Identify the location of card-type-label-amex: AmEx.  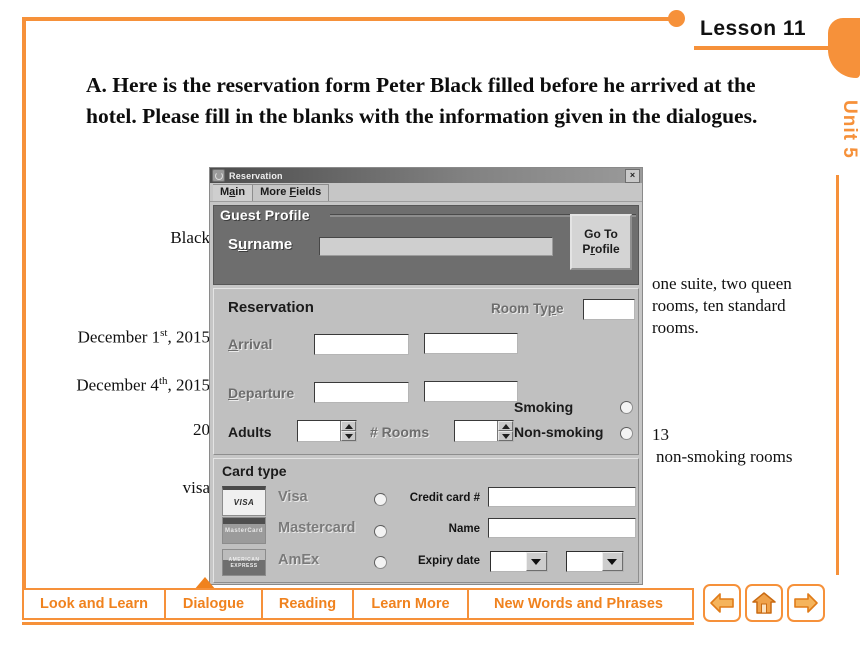
(299, 560).